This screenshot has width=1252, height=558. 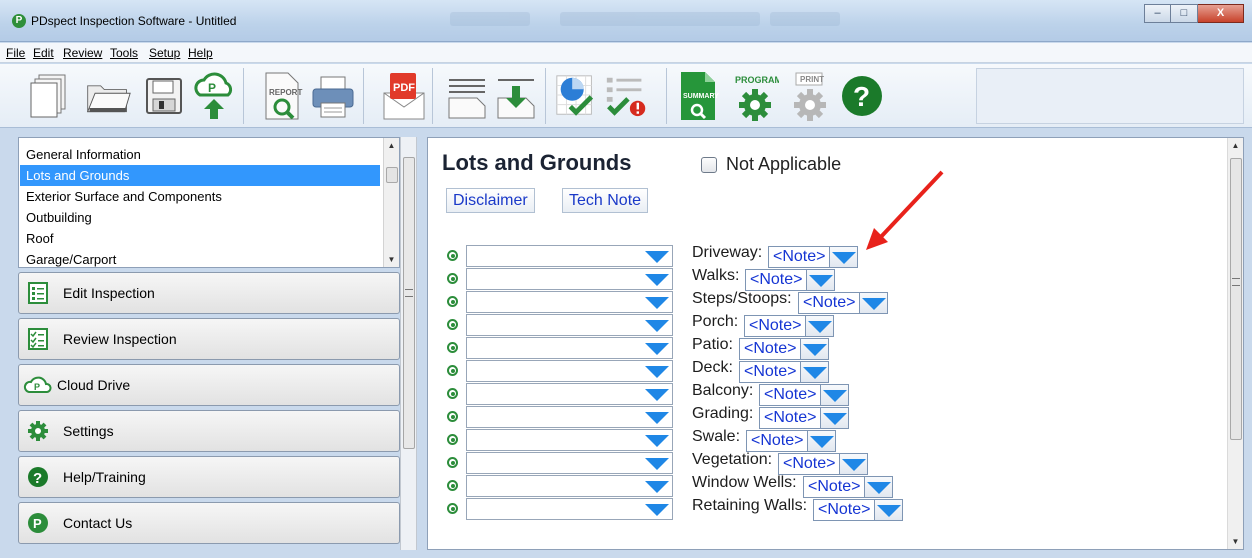 I want to click on settings-button: Settings, so click(x=209, y=431).